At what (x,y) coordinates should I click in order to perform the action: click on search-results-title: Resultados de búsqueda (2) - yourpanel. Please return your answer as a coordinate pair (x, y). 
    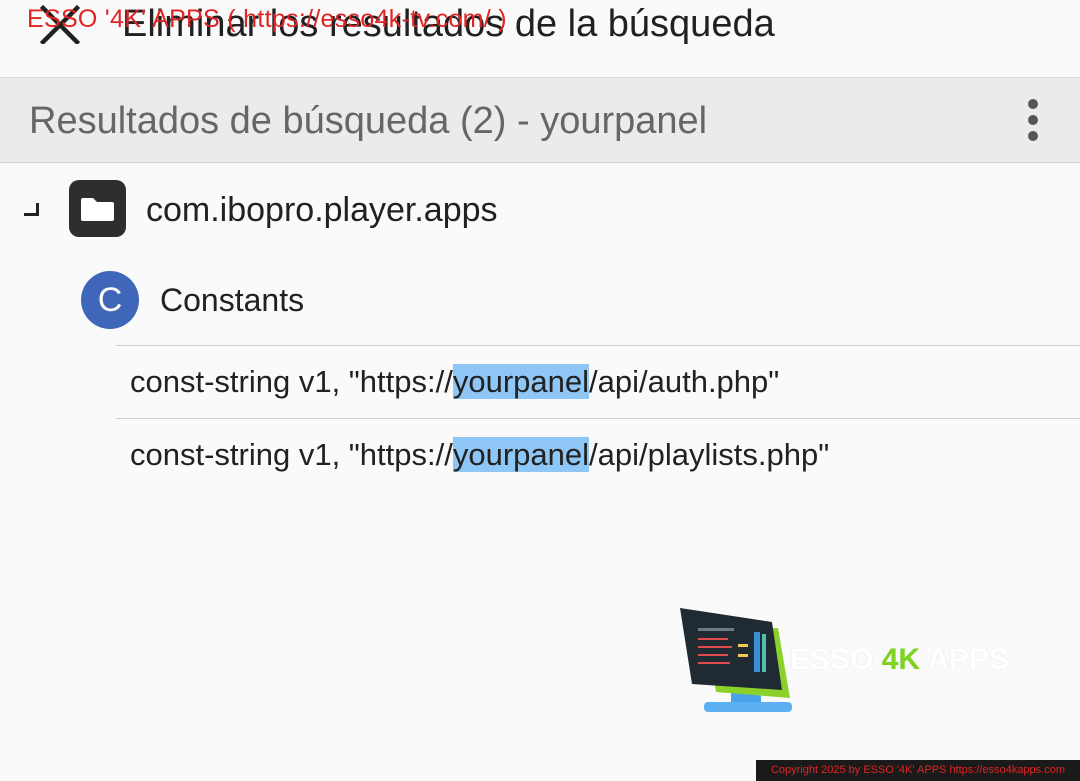
    Looking at the image, I should click on (368, 121).